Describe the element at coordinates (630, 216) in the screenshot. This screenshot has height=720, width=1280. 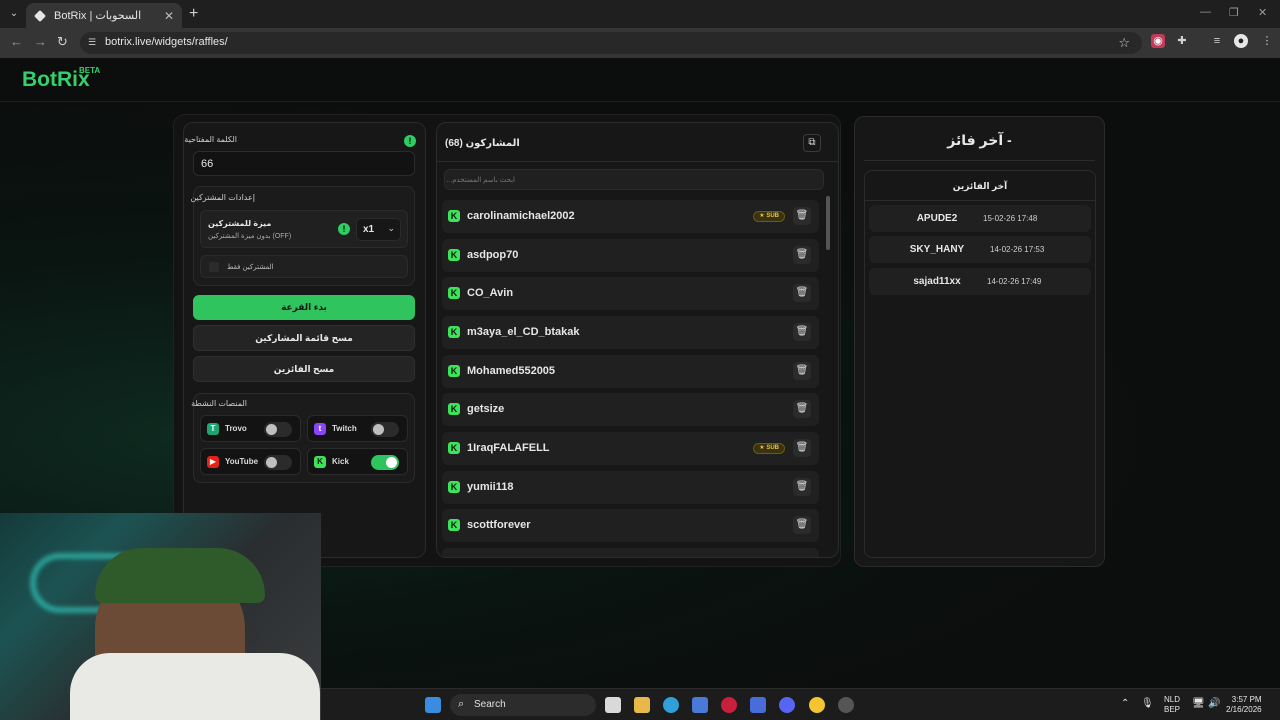
I see `participant-row: K carolinamichael2002 ★ SUB 🗑` at that location.